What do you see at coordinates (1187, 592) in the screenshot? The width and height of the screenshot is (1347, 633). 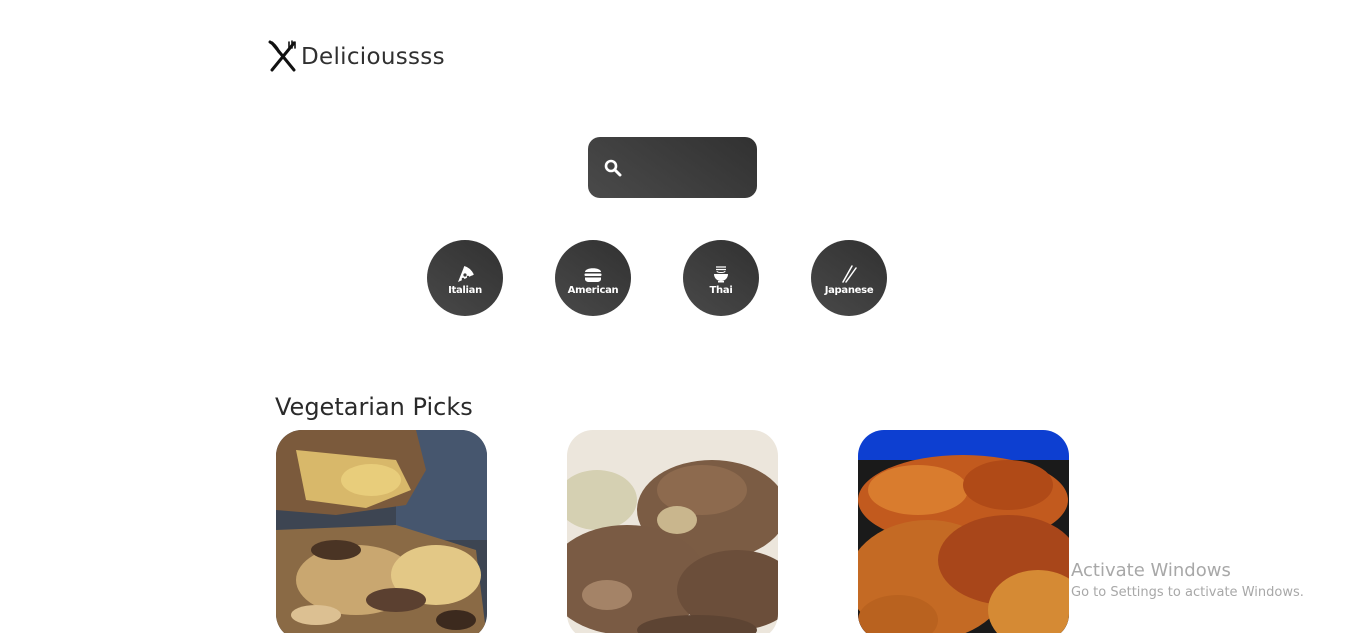 I see `watermark-subtitle: Go to Settings to activate Windows.` at bounding box center [1187, 592].